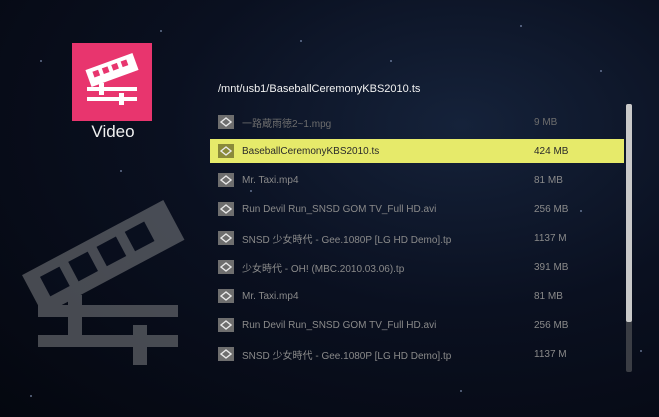  I want to click on file-size: 424 MB, so click(551, 151).